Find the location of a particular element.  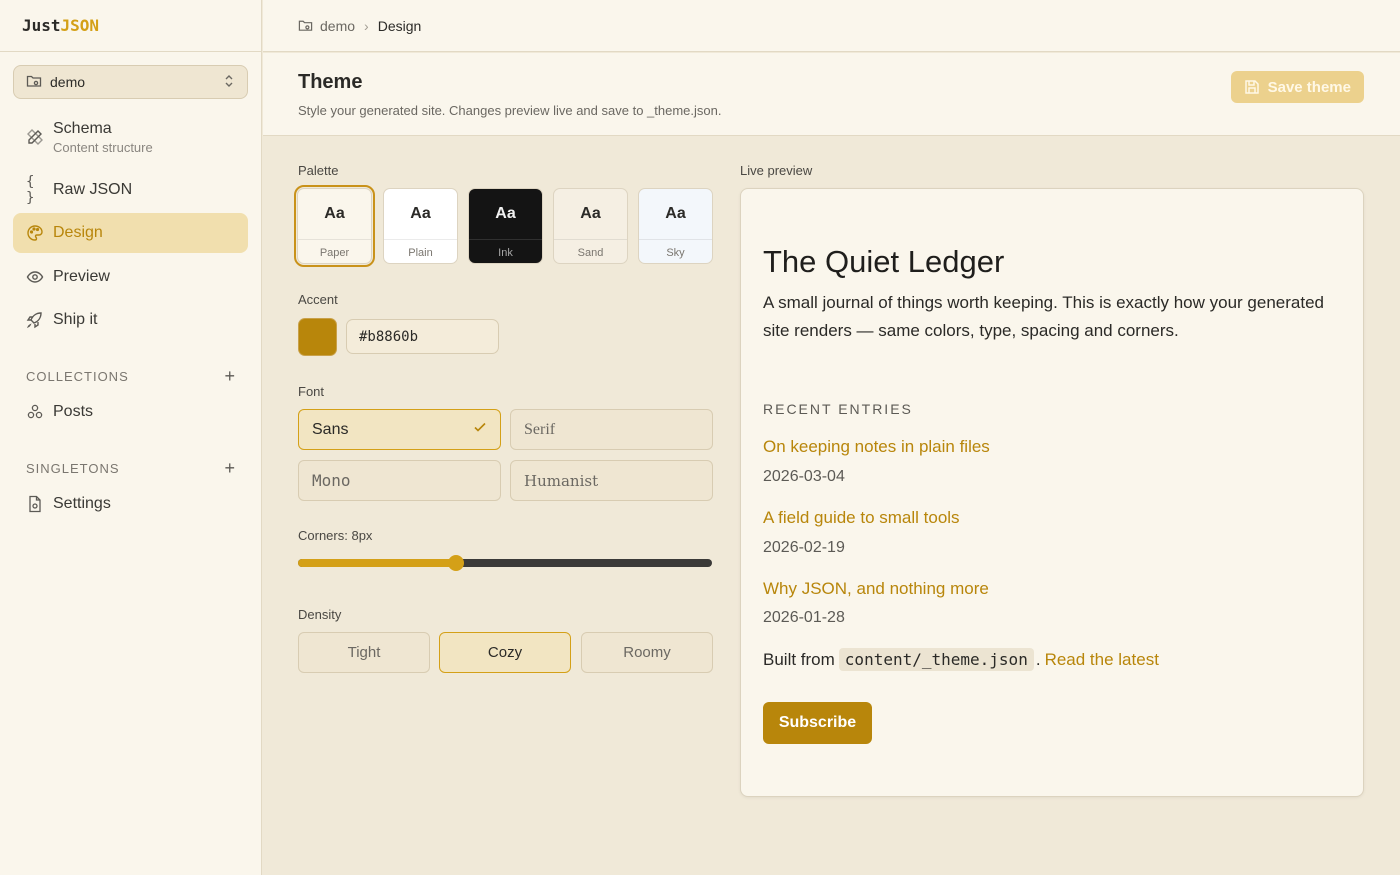

file-gear-icon is located at coordinates (35, 504).